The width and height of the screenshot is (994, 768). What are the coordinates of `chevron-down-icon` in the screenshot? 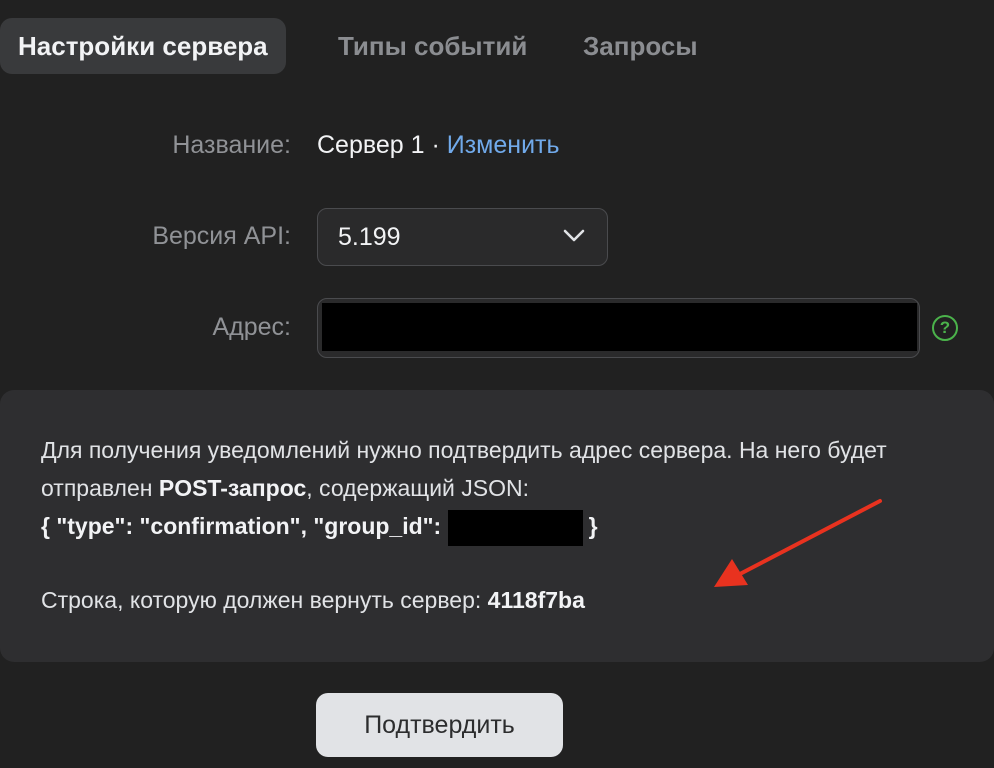 It's located at (574, 235).